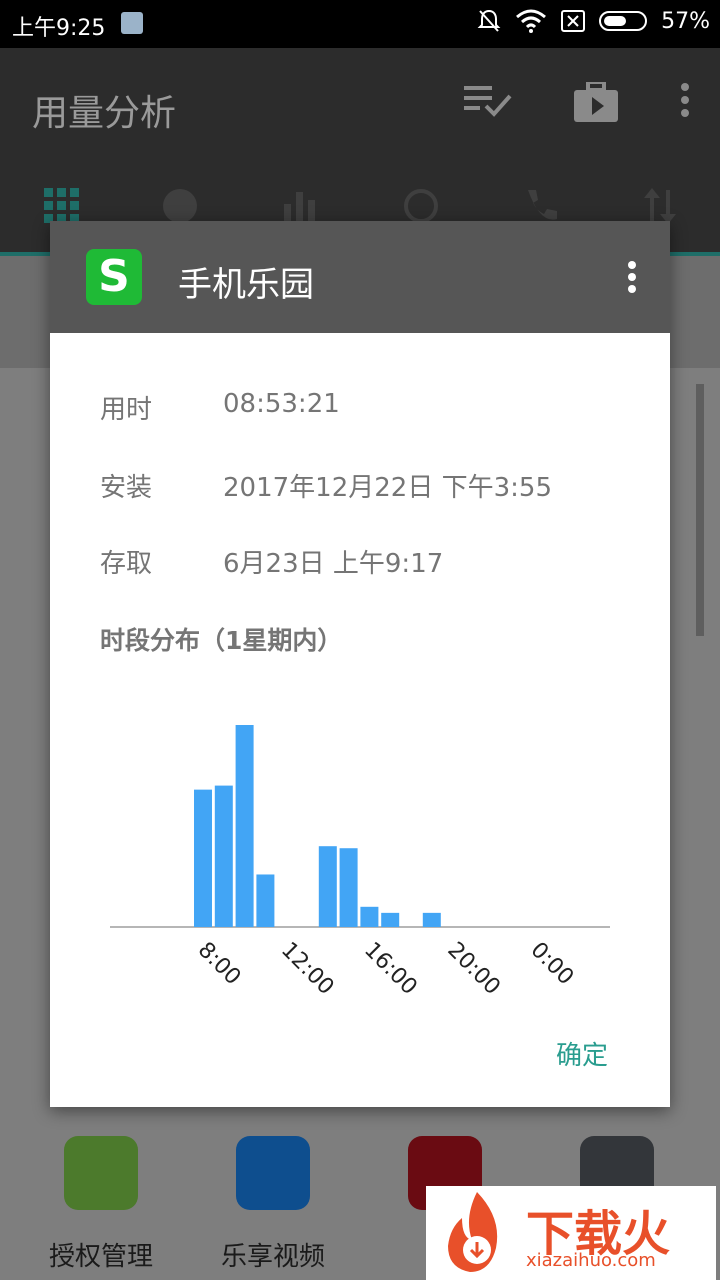 The image size is (720, 1280). I want to click on tab-bar-chart-icon, so click(300, 206).